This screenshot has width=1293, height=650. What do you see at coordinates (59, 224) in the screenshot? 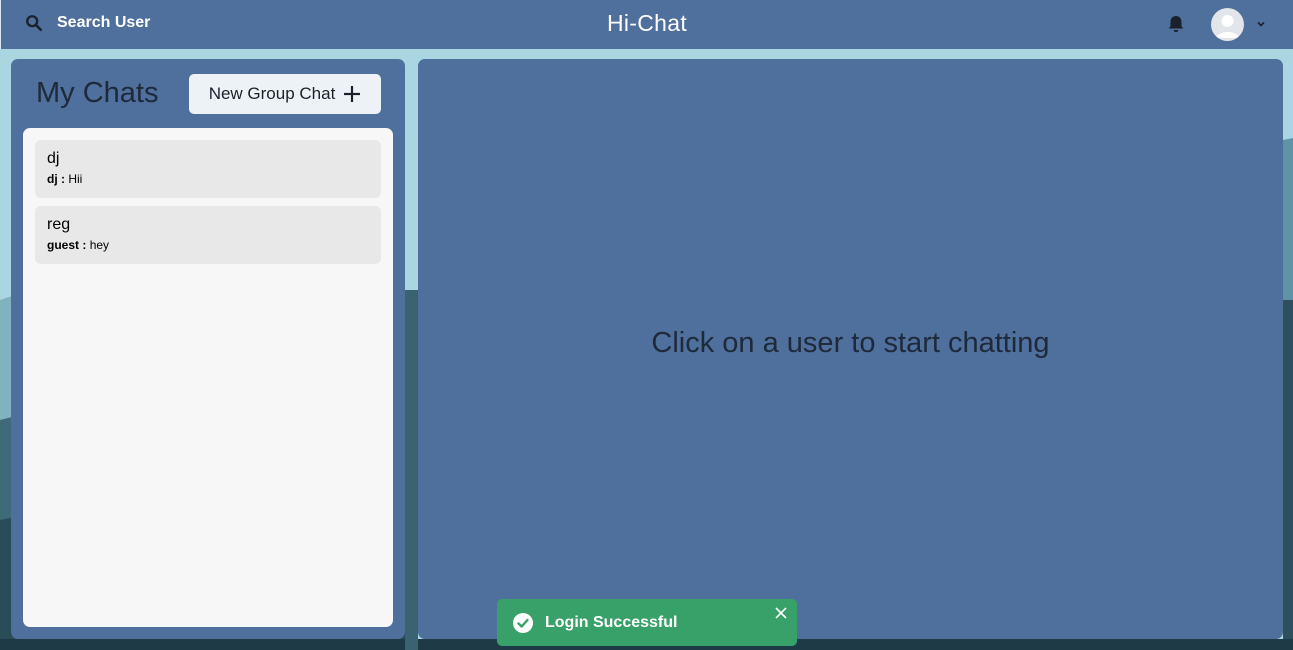
I see `chat-name: reg` at bounding box center [59, 224].